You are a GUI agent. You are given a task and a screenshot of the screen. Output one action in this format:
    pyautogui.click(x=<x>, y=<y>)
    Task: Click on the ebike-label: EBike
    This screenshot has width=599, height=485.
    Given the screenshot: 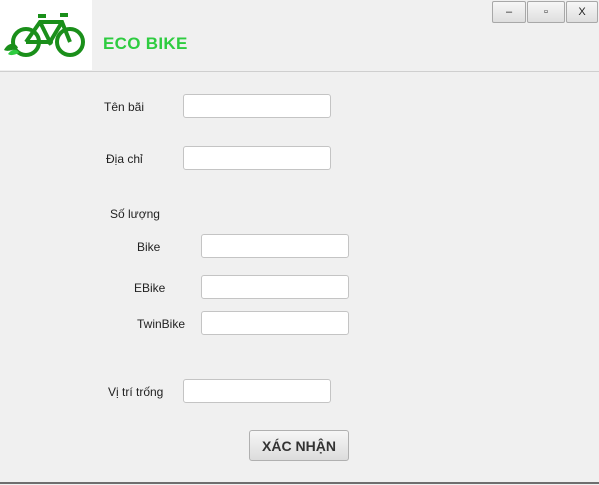 What is the action you would take?
    pyautogui.click(x=150, y=288)
    